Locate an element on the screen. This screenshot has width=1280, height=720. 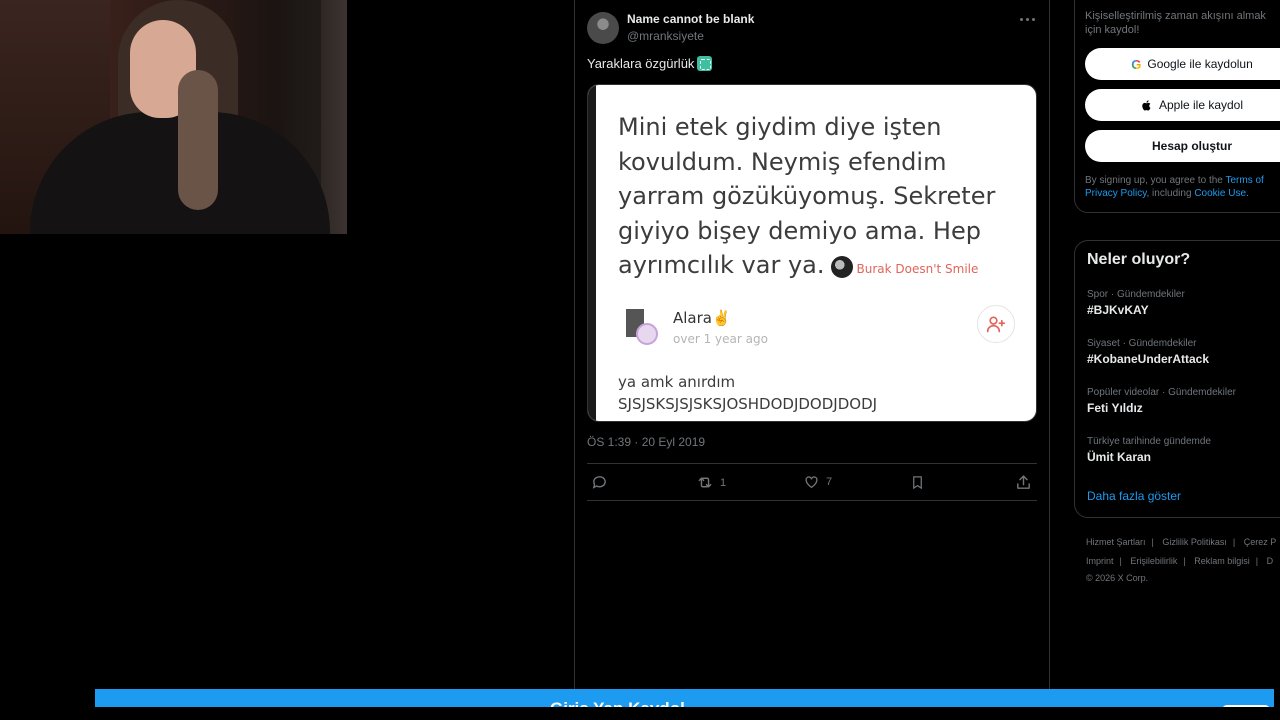
media-edge-strip is located at coordinates (592, 253).